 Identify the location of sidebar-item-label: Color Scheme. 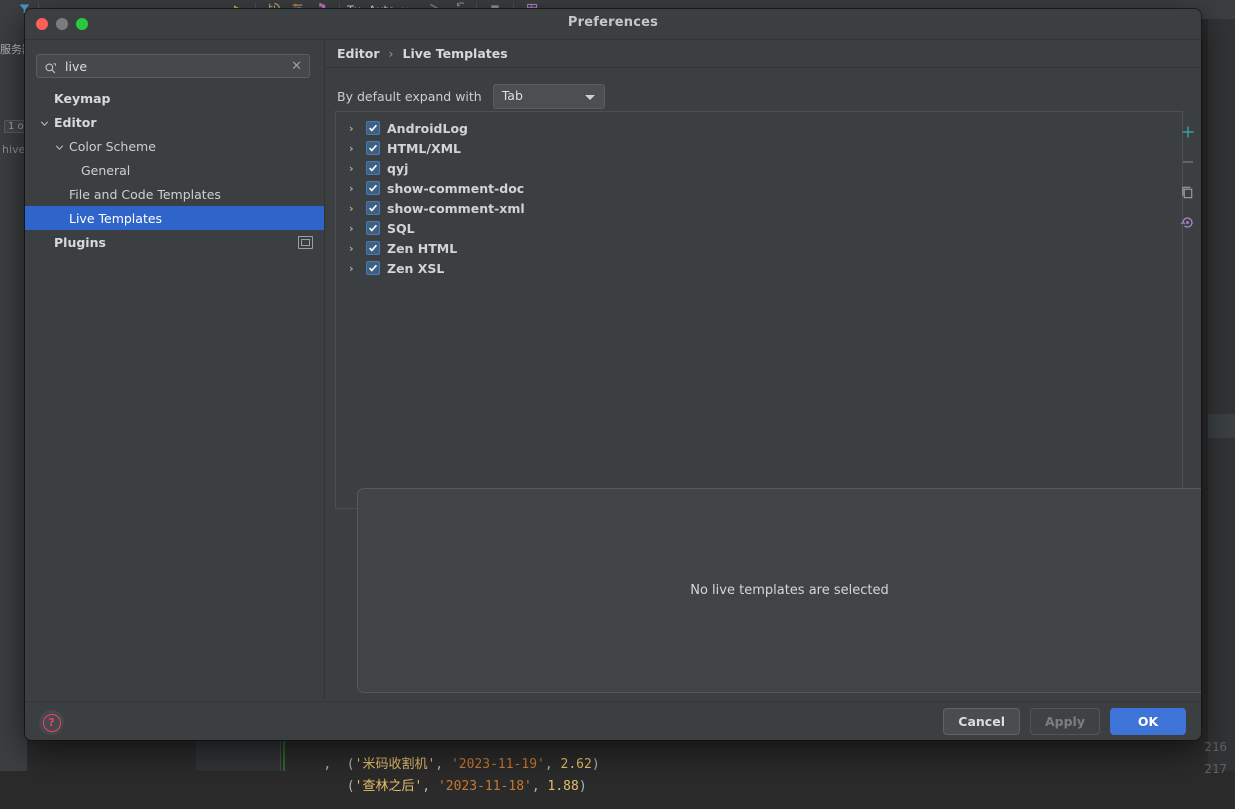
(112, 146).